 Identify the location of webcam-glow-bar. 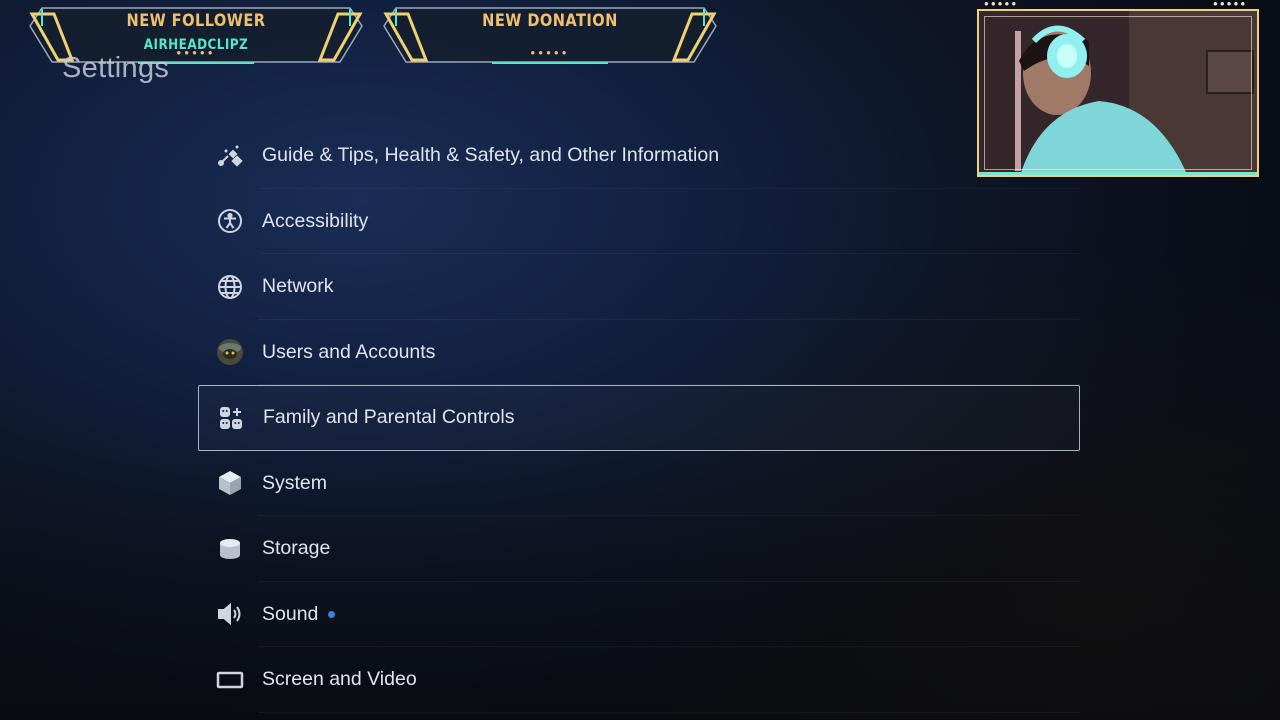
(1118, 173).